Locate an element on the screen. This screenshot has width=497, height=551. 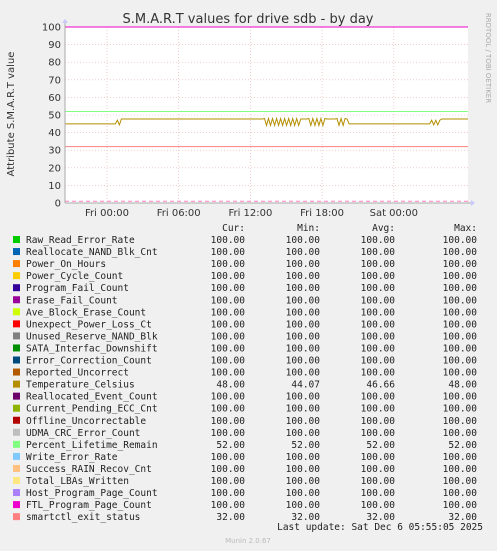
legend-label: Erase_Fail_Count is located at coordinates (72, 300).